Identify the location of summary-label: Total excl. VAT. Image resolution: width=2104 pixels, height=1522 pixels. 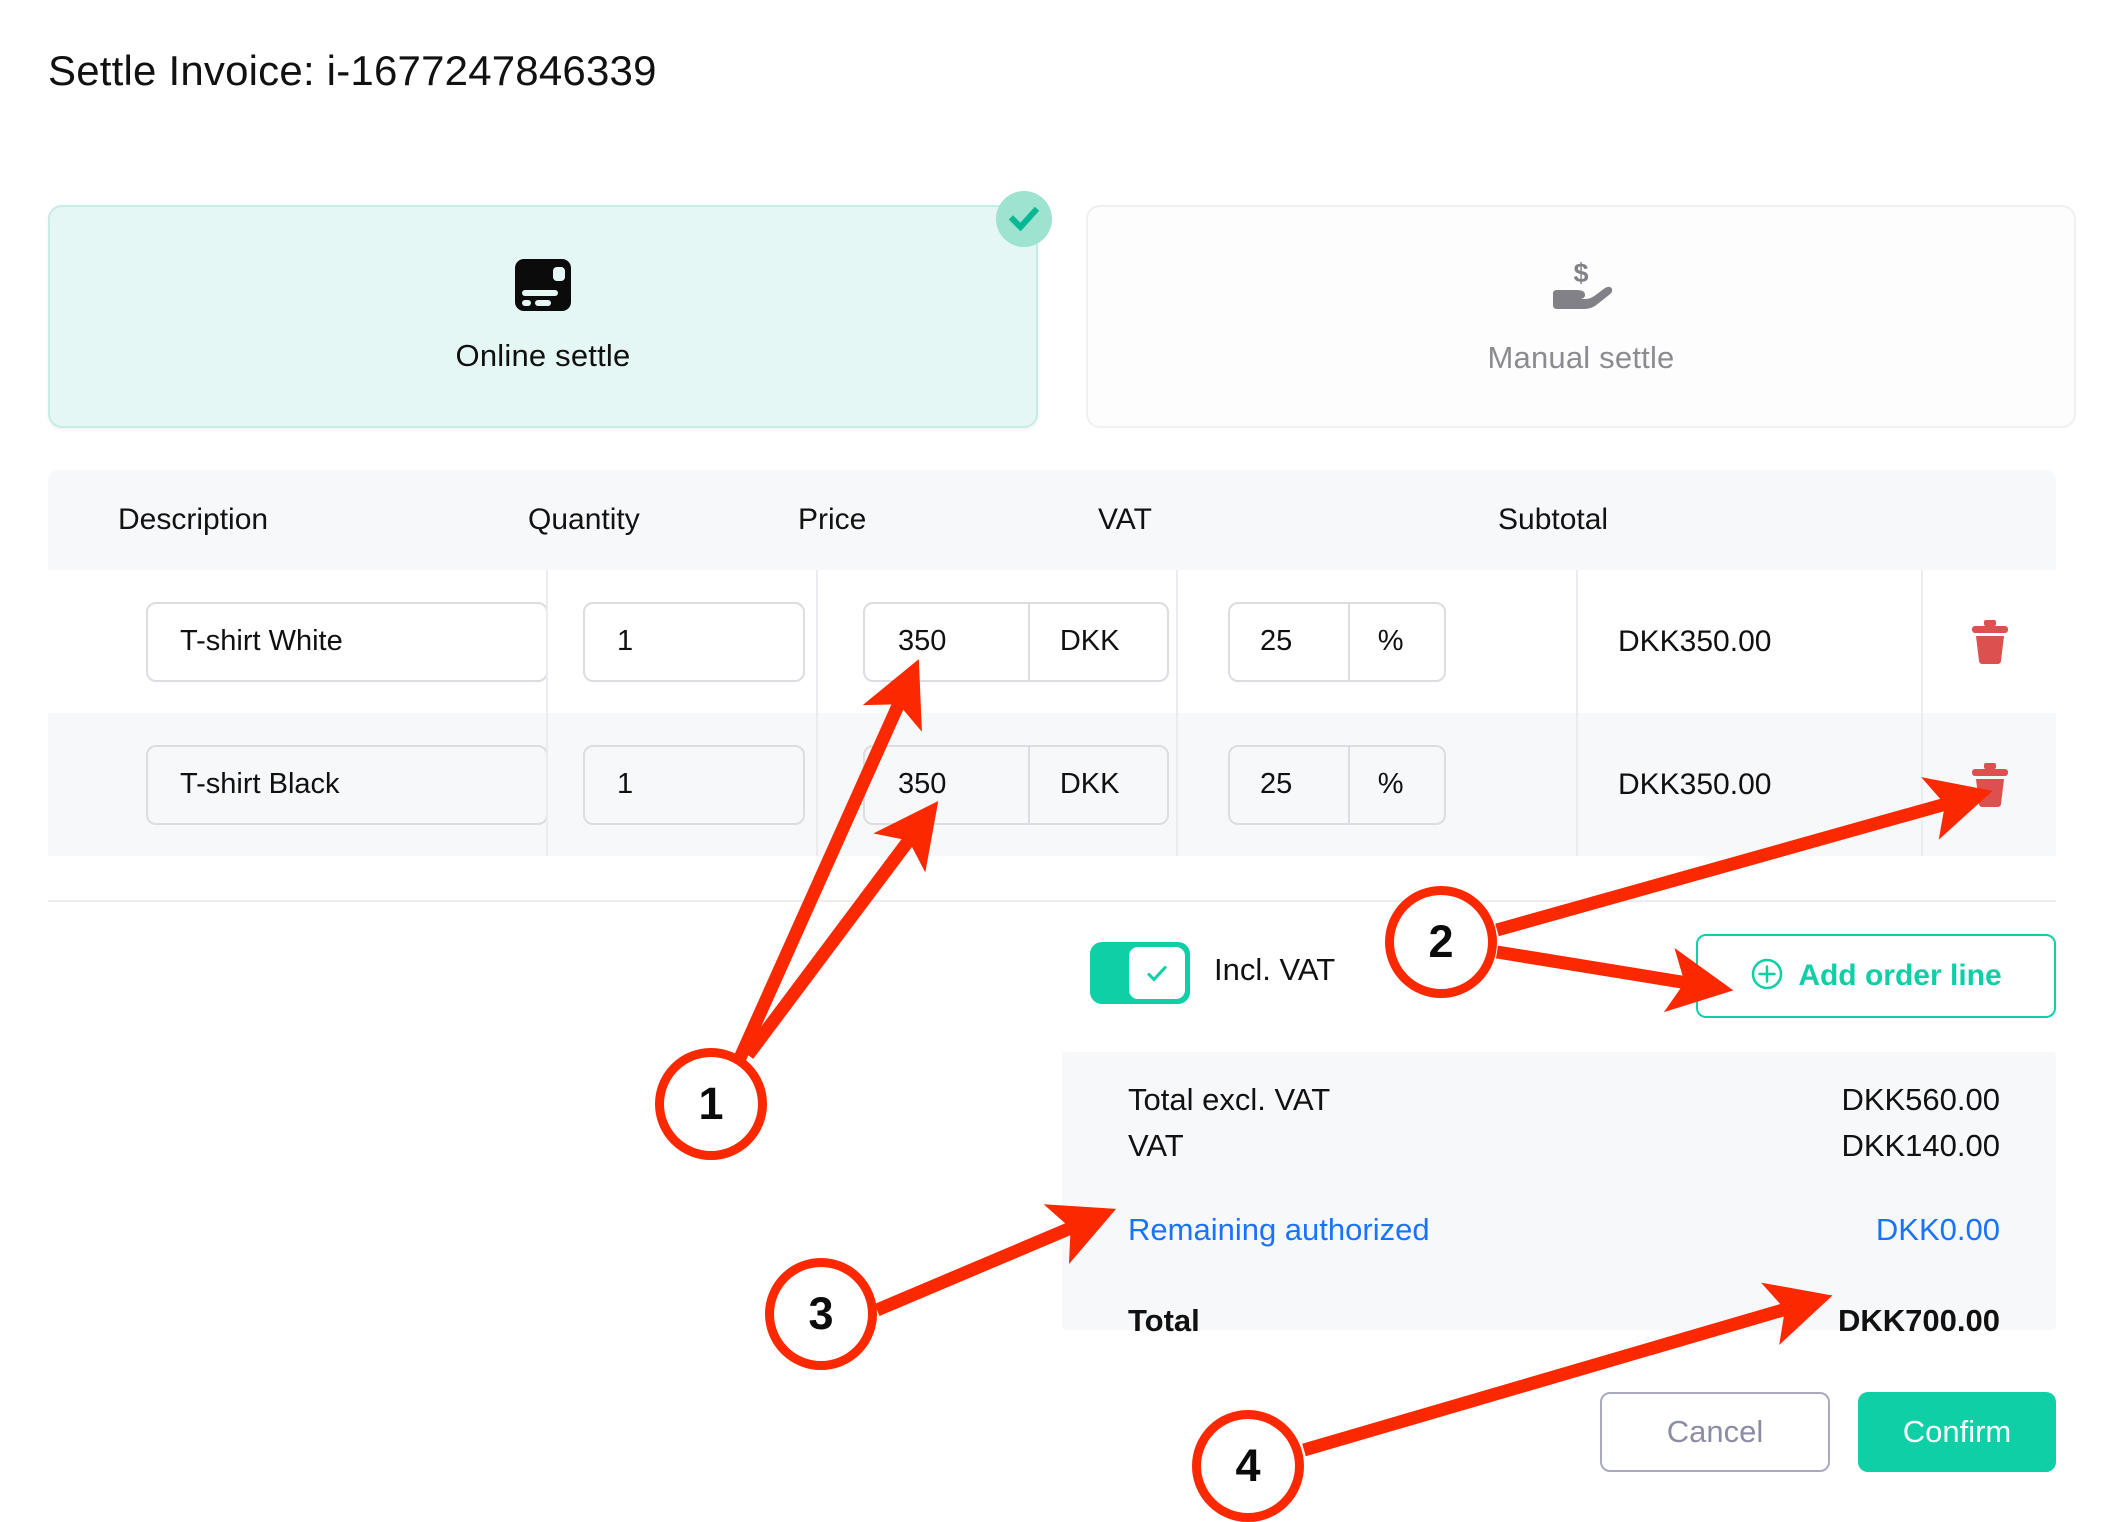
(1229, 1099).